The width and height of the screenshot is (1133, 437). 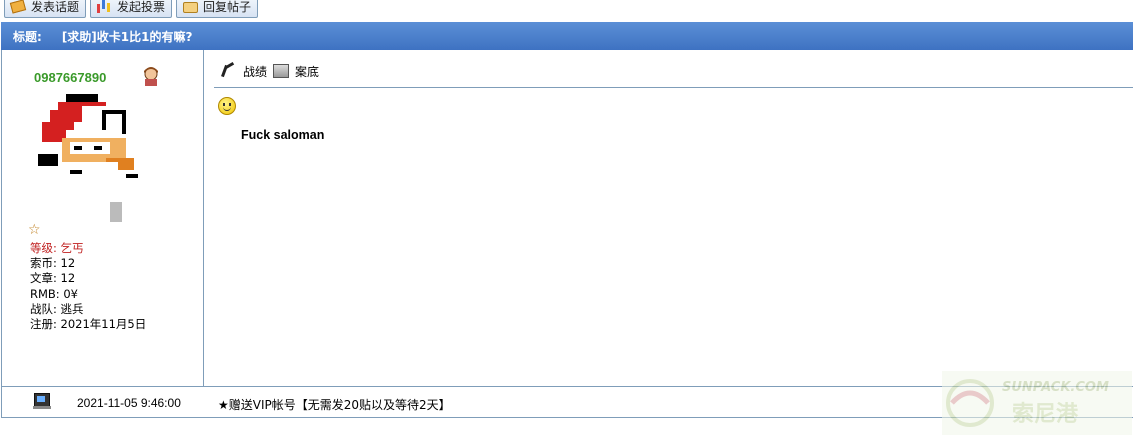 What do you see at coordinates (92, 158) in the screenshot?
I see `avatar-santa` at bounding box center [92, 158].